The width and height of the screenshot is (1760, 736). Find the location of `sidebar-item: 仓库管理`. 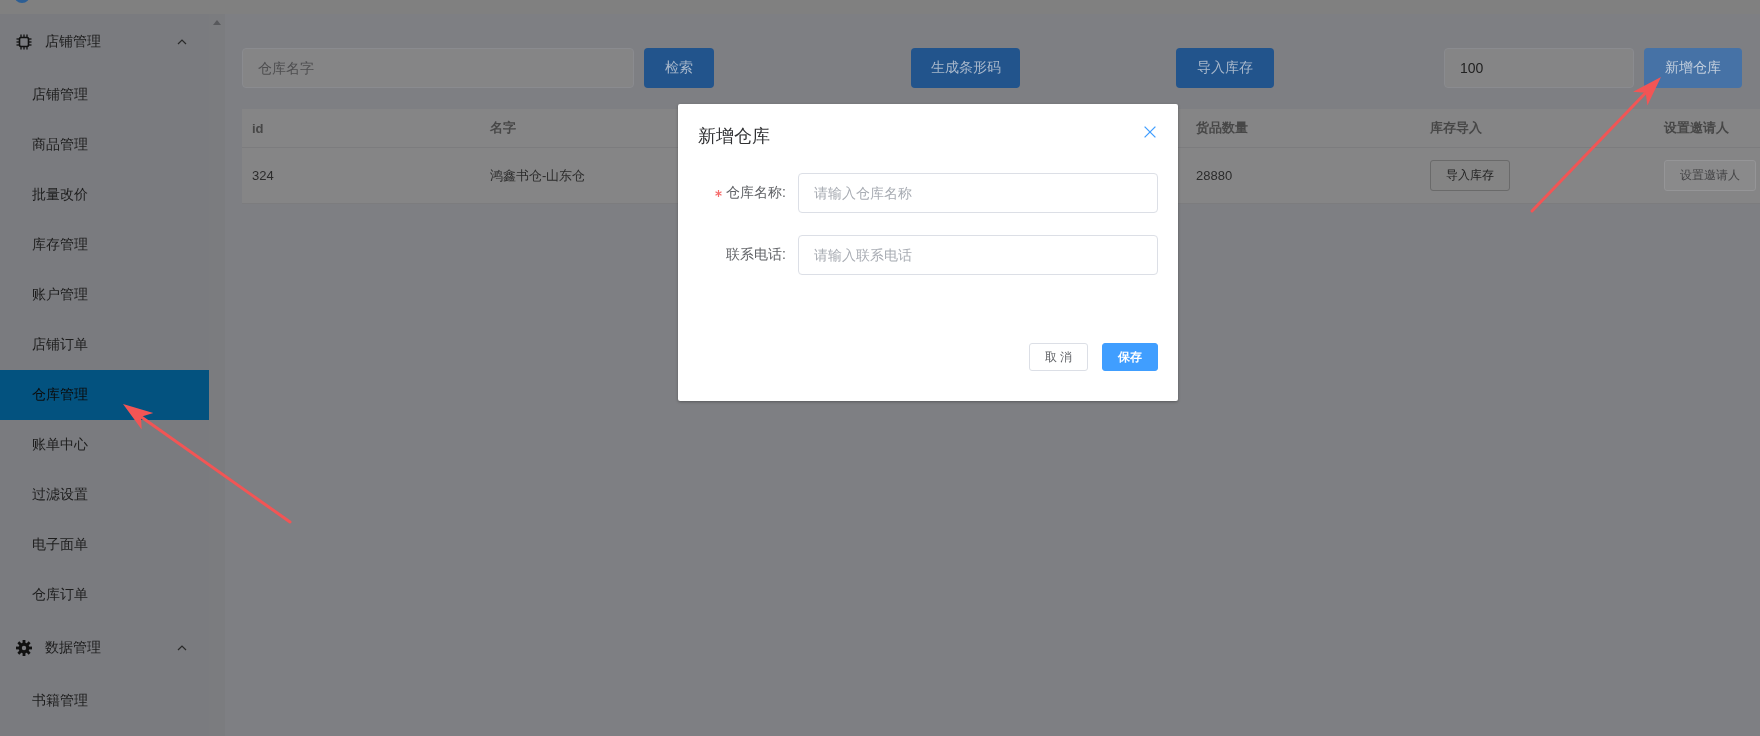

sidebar-item: 仓库管理 is located at coordinates (104, 395).